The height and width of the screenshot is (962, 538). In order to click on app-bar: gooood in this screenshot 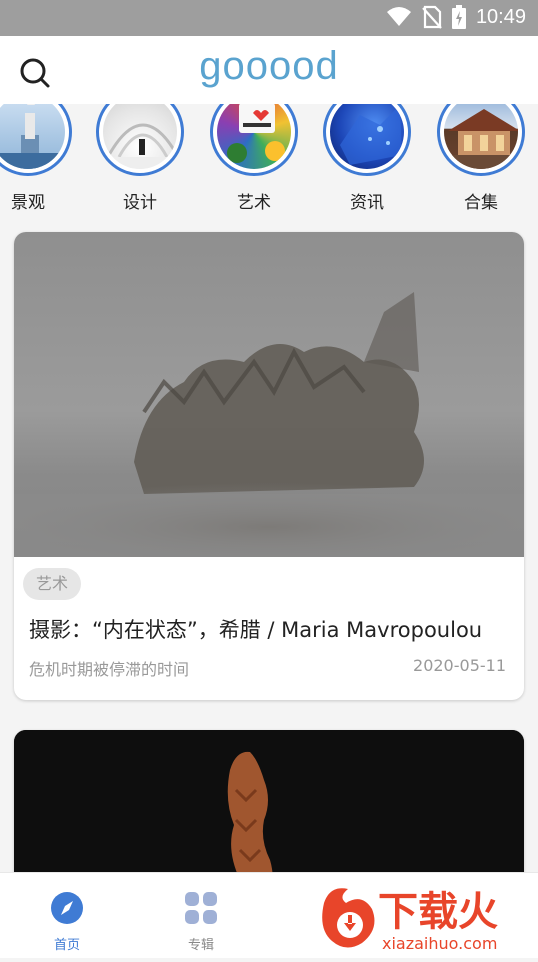, I will do `click(269, 70)`.